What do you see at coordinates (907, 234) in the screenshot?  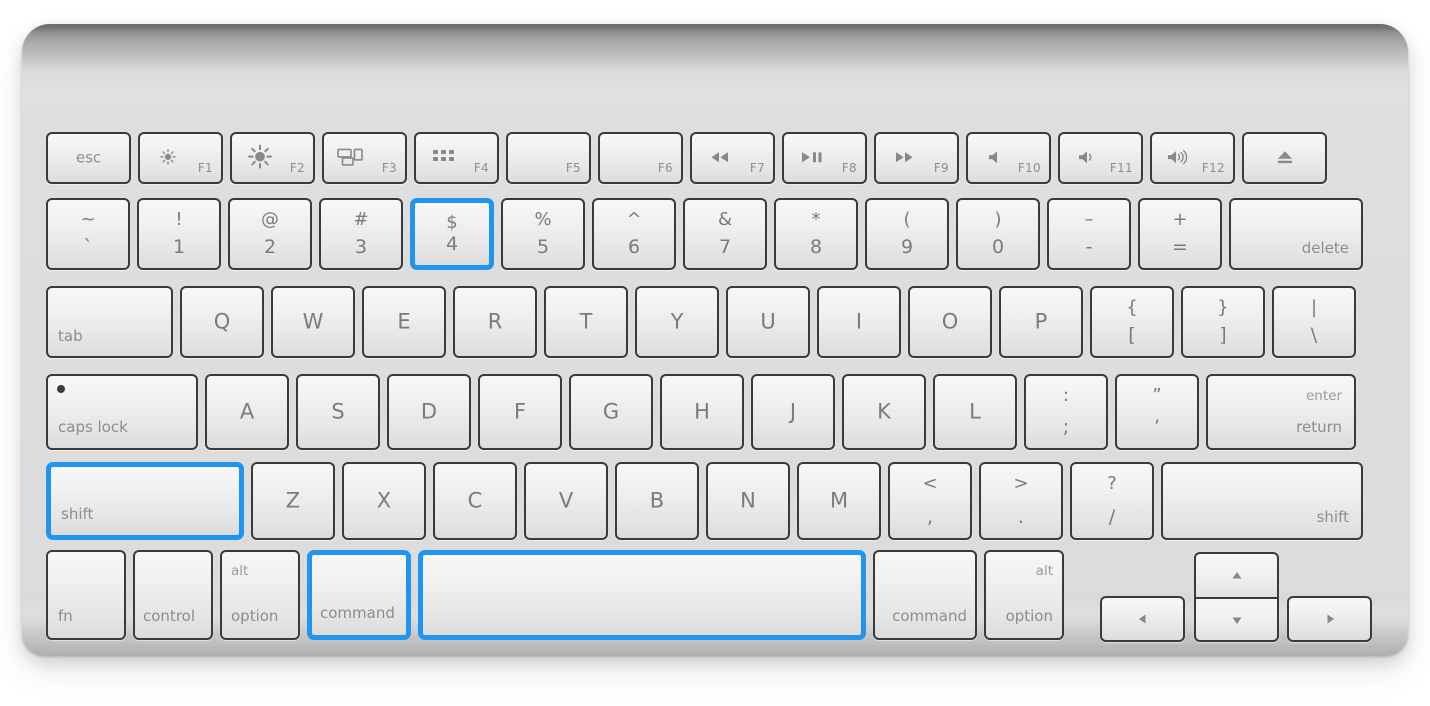 I see `key-9: ( 9` at bounding box center [907, 234].